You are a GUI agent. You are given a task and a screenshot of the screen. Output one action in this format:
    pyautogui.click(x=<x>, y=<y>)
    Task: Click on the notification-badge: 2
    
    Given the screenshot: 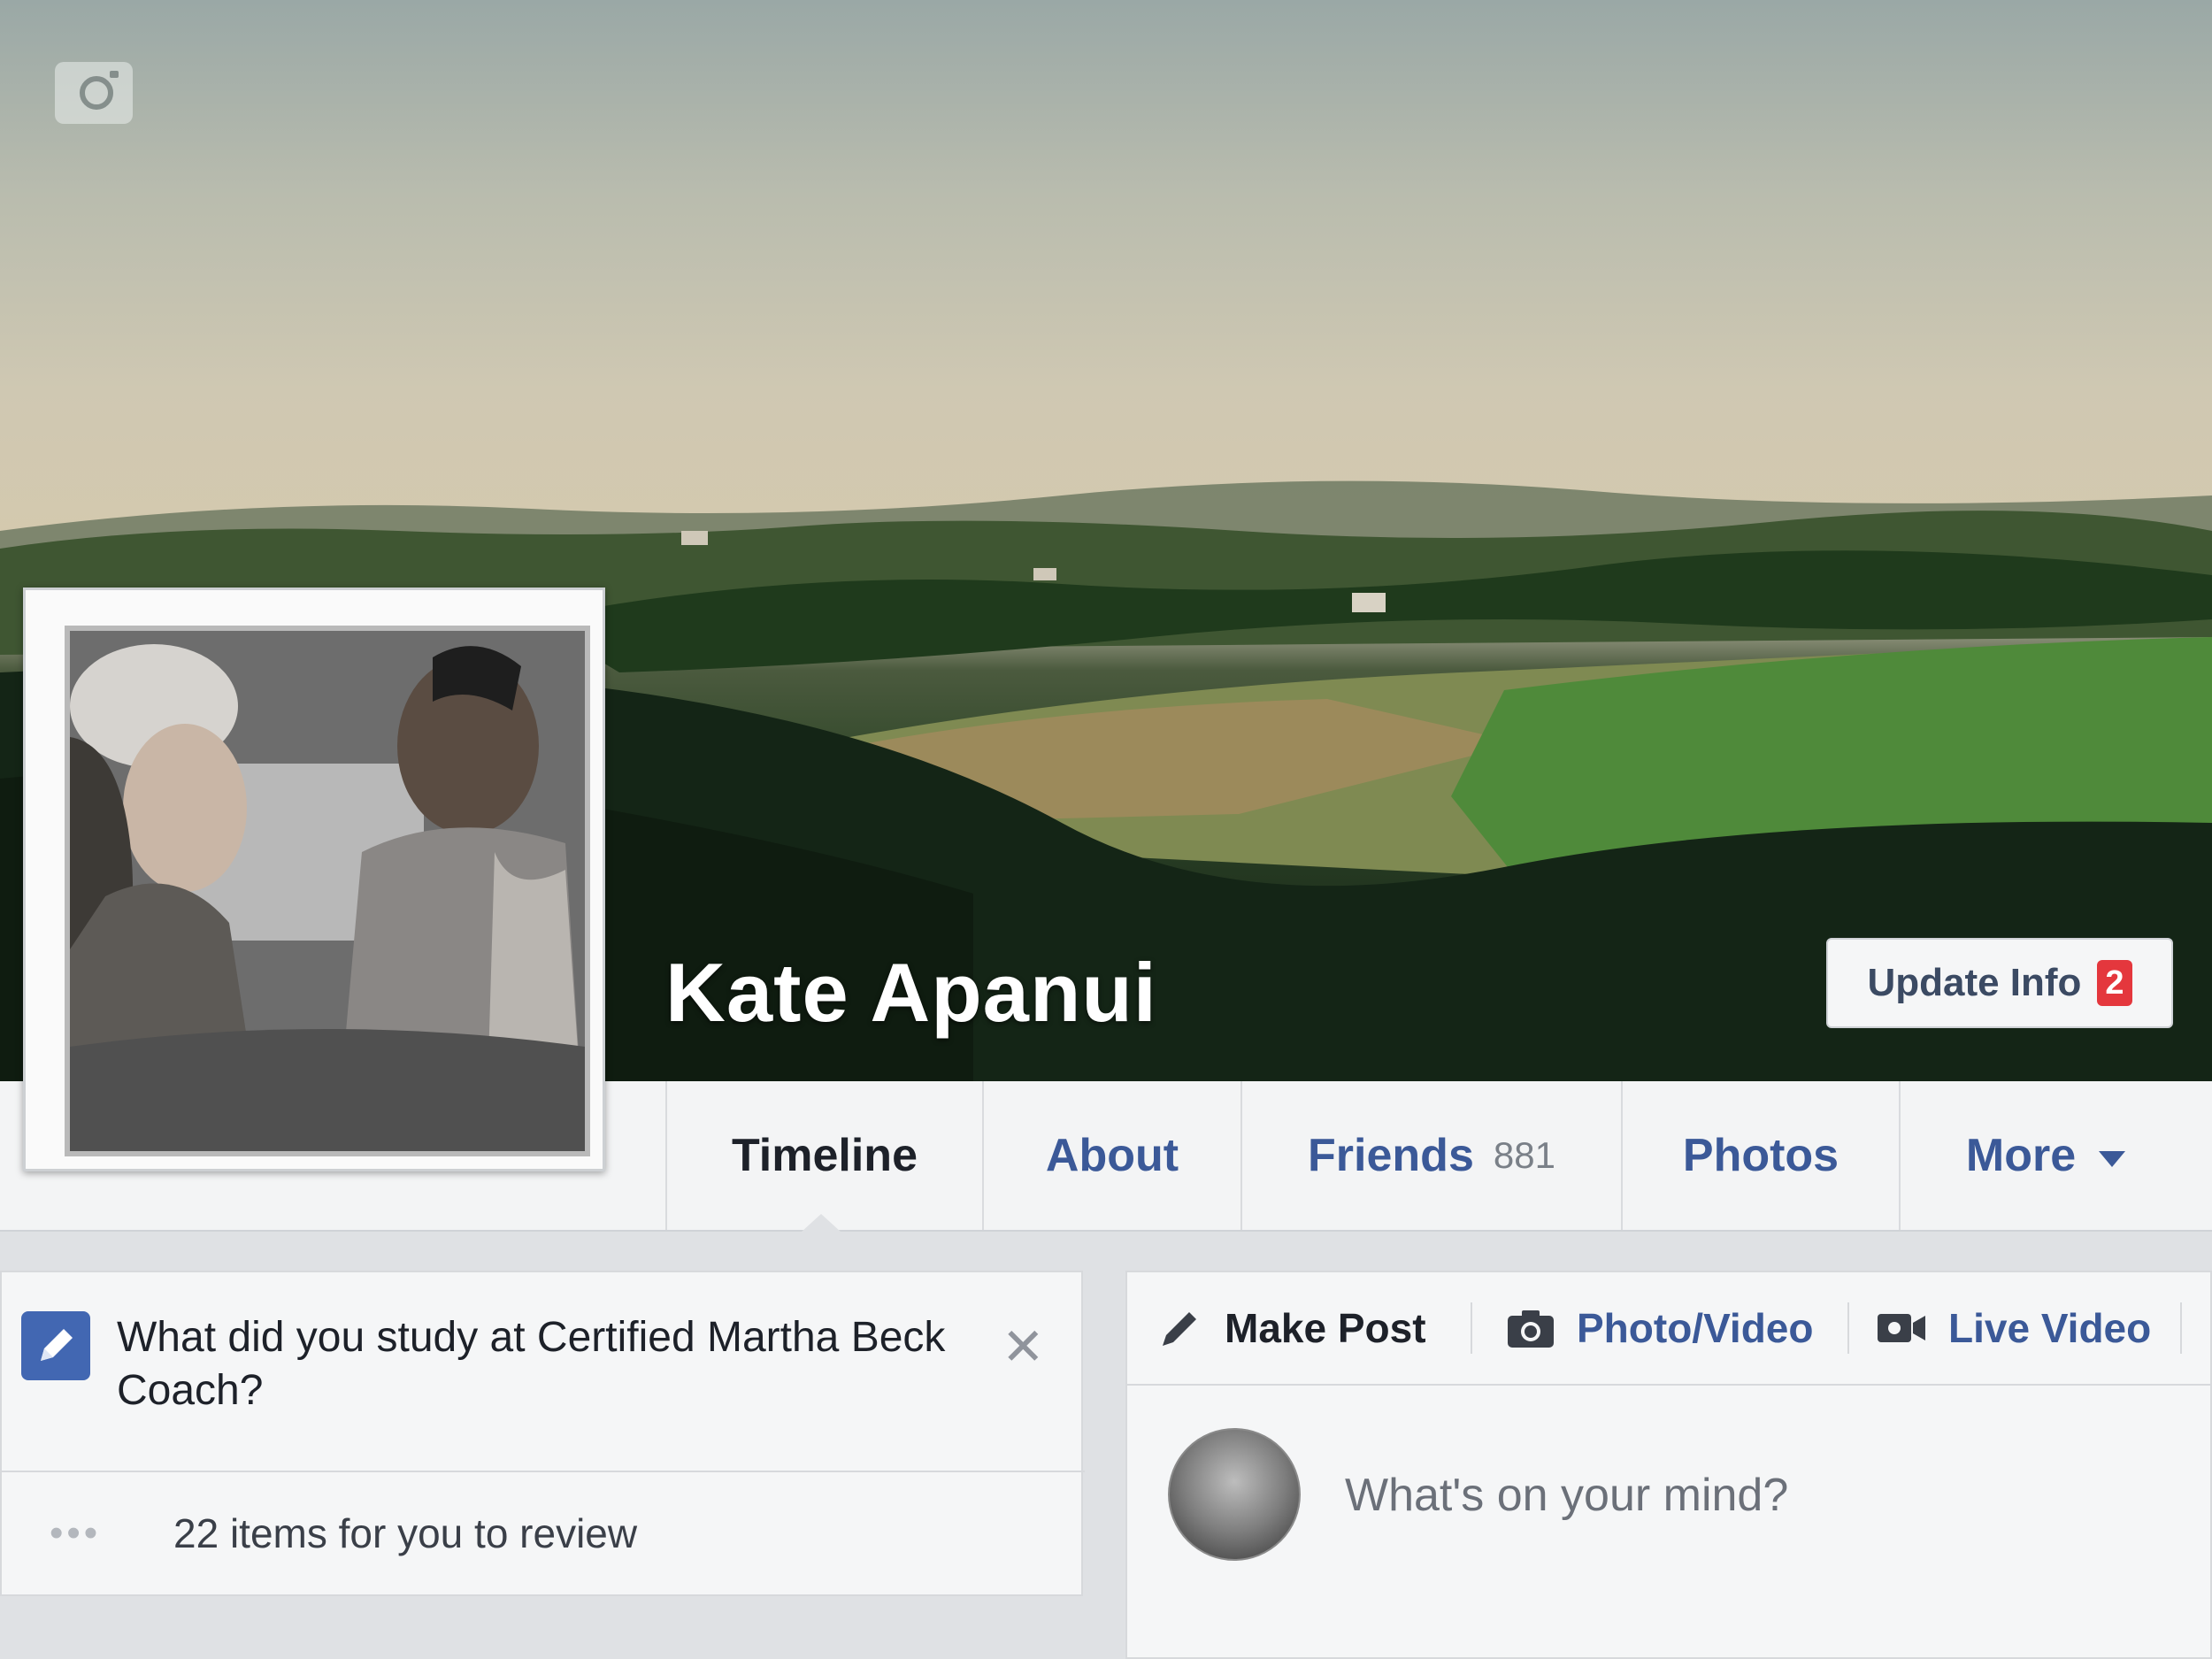 What is the action you would take?
    pyautogui.click(x=2115, y=983)
    